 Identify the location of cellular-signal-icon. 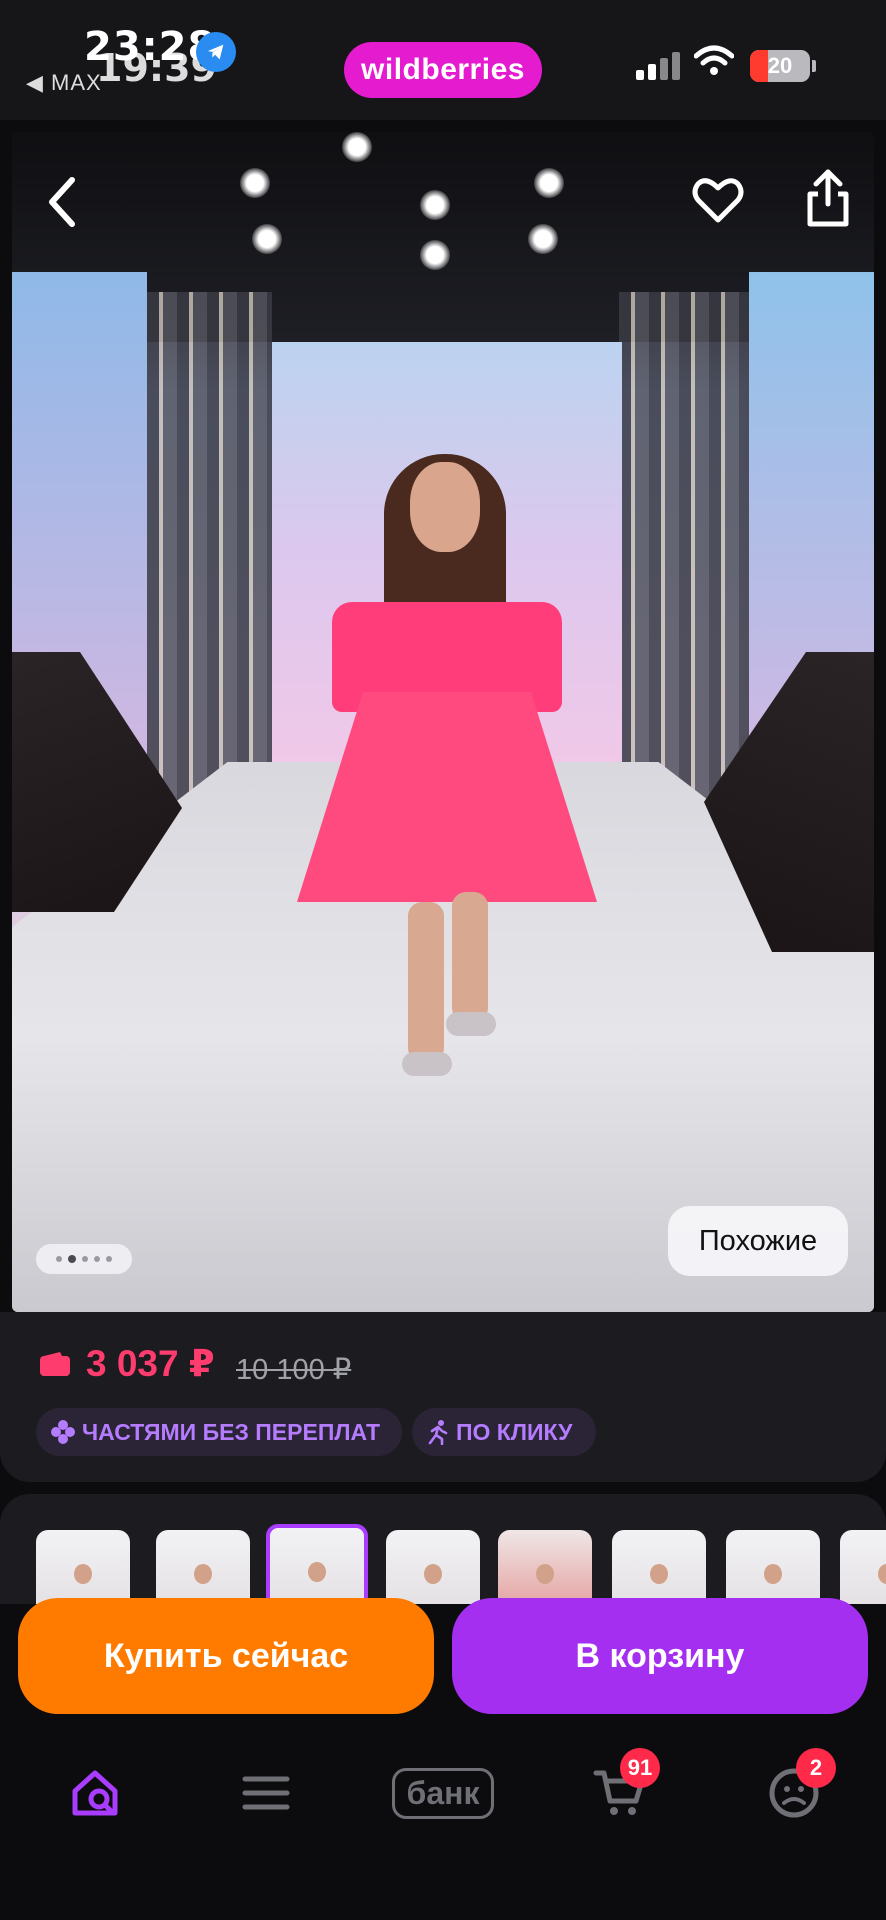
(658, 65).